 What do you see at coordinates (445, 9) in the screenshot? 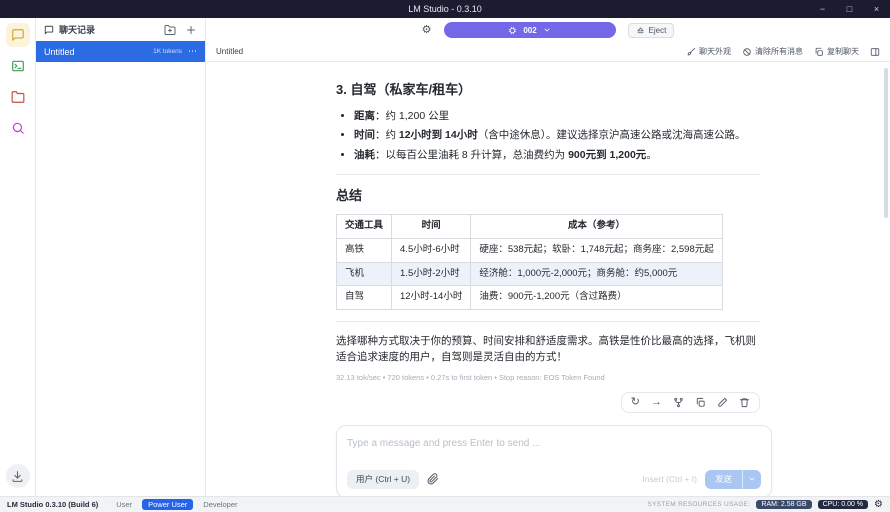
I see `window-title: LM Studio - 0.3.10` at bounding box center [445, 9].